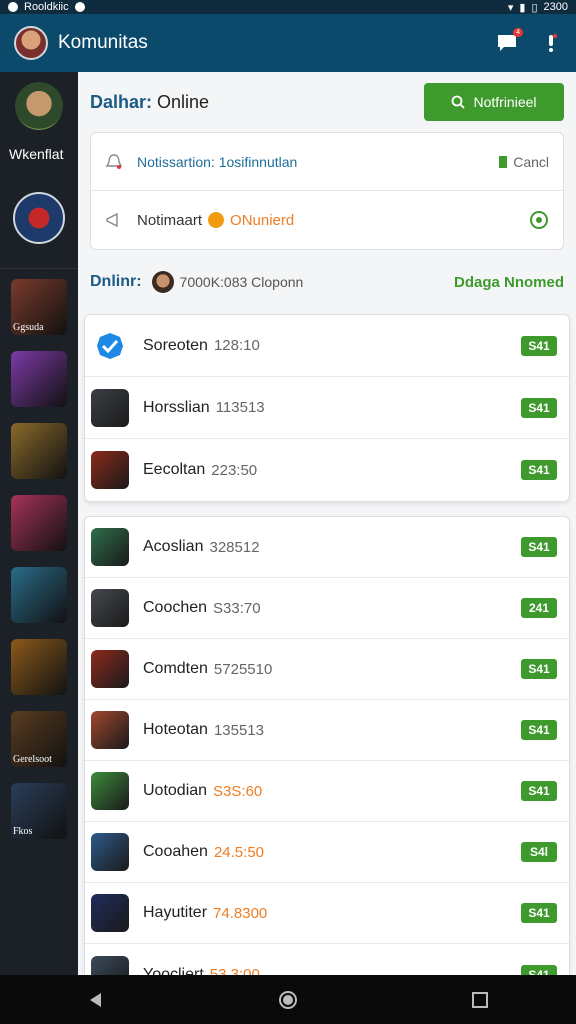 This screenshot has height=1024, width=576. I want to click on list-item-name: Coochen, so click(175, 607).